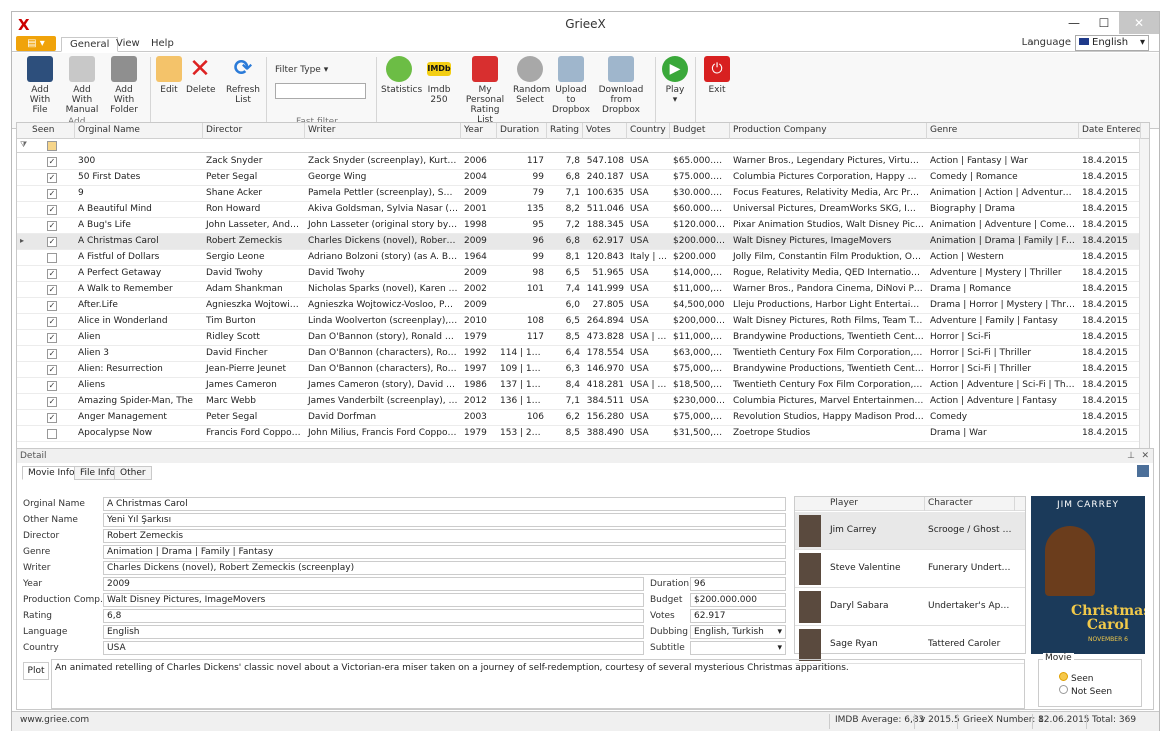  Describe the element at coordinates (52, 146) in the screenshot. I see `filter-seen-checkbox` at that location.